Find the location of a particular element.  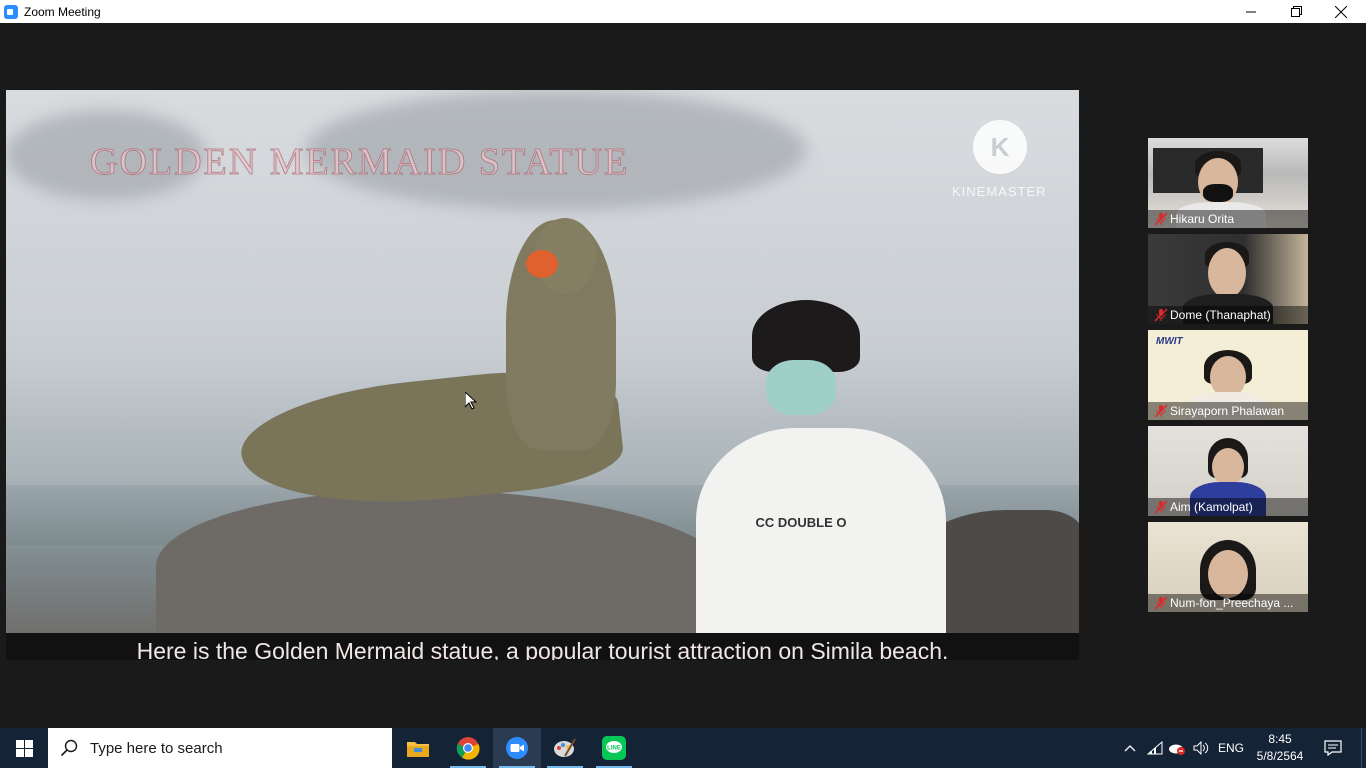

participant-name: Aim (Kamolpat) is located at coordinates (1211, 507).